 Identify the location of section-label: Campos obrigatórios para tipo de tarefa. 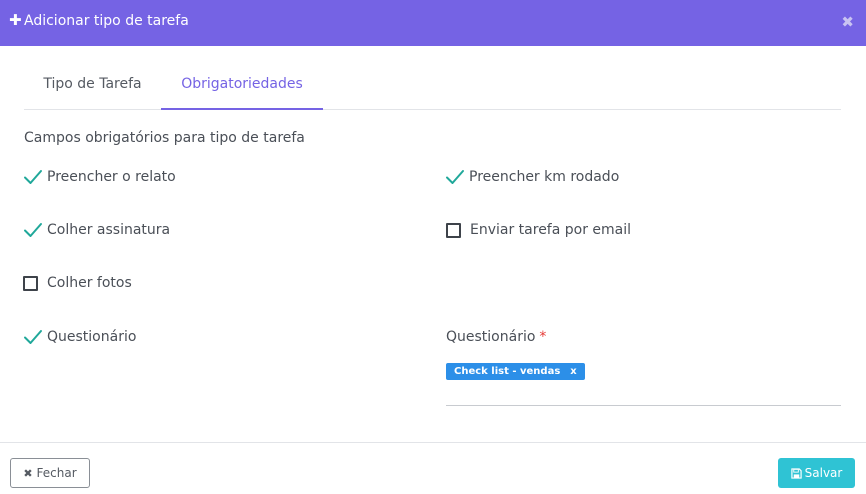
(164, 138).